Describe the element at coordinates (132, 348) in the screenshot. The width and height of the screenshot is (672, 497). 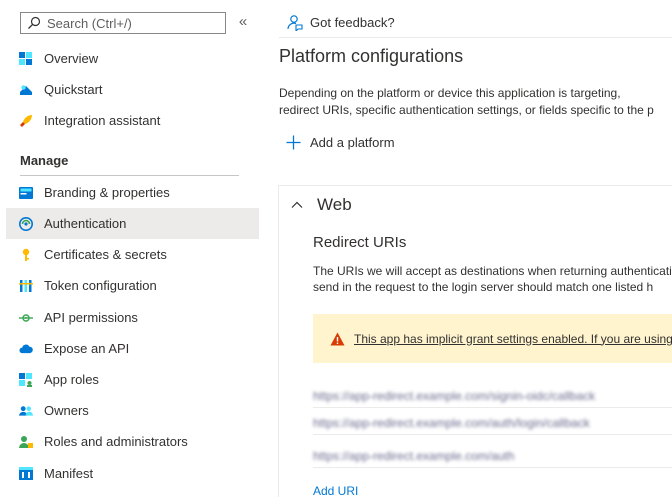
I see `sidebar-item-expose-api: Expose an API` at that location.